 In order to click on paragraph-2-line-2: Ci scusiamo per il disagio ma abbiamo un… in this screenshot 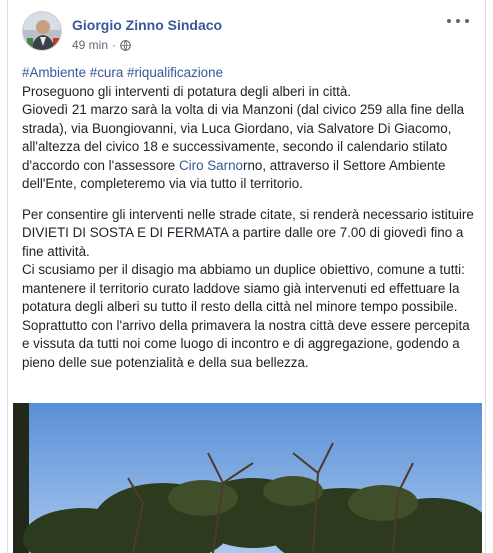, I will do `click(243, 288)`.